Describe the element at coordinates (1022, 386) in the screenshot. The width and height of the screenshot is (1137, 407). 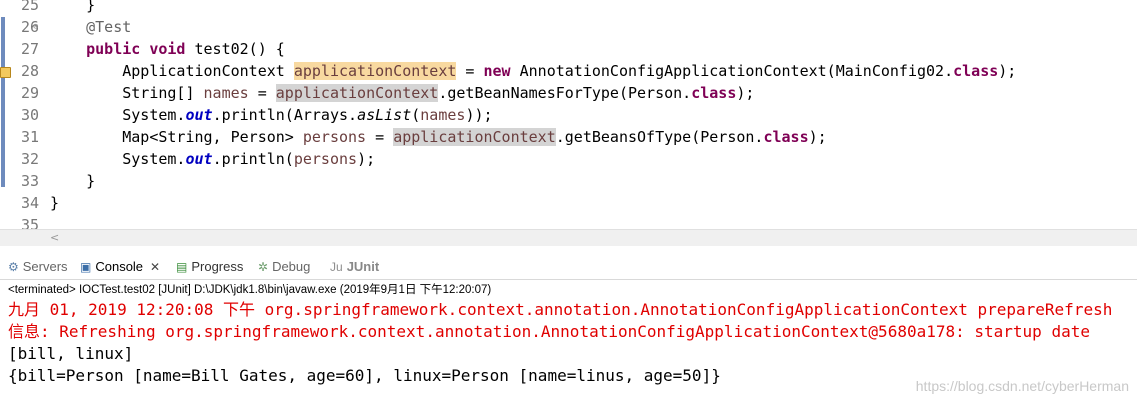
I see `watermark: https://blog.csdn.net/cyberHerman` at that location.